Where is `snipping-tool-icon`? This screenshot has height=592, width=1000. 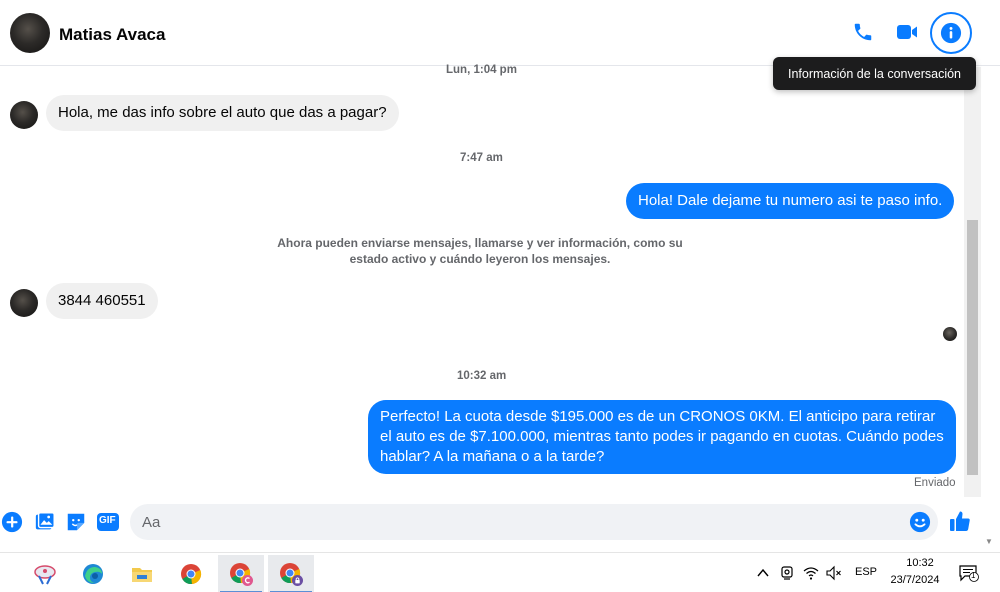
snipping-tool-icon is located at coordinates (45, 575).